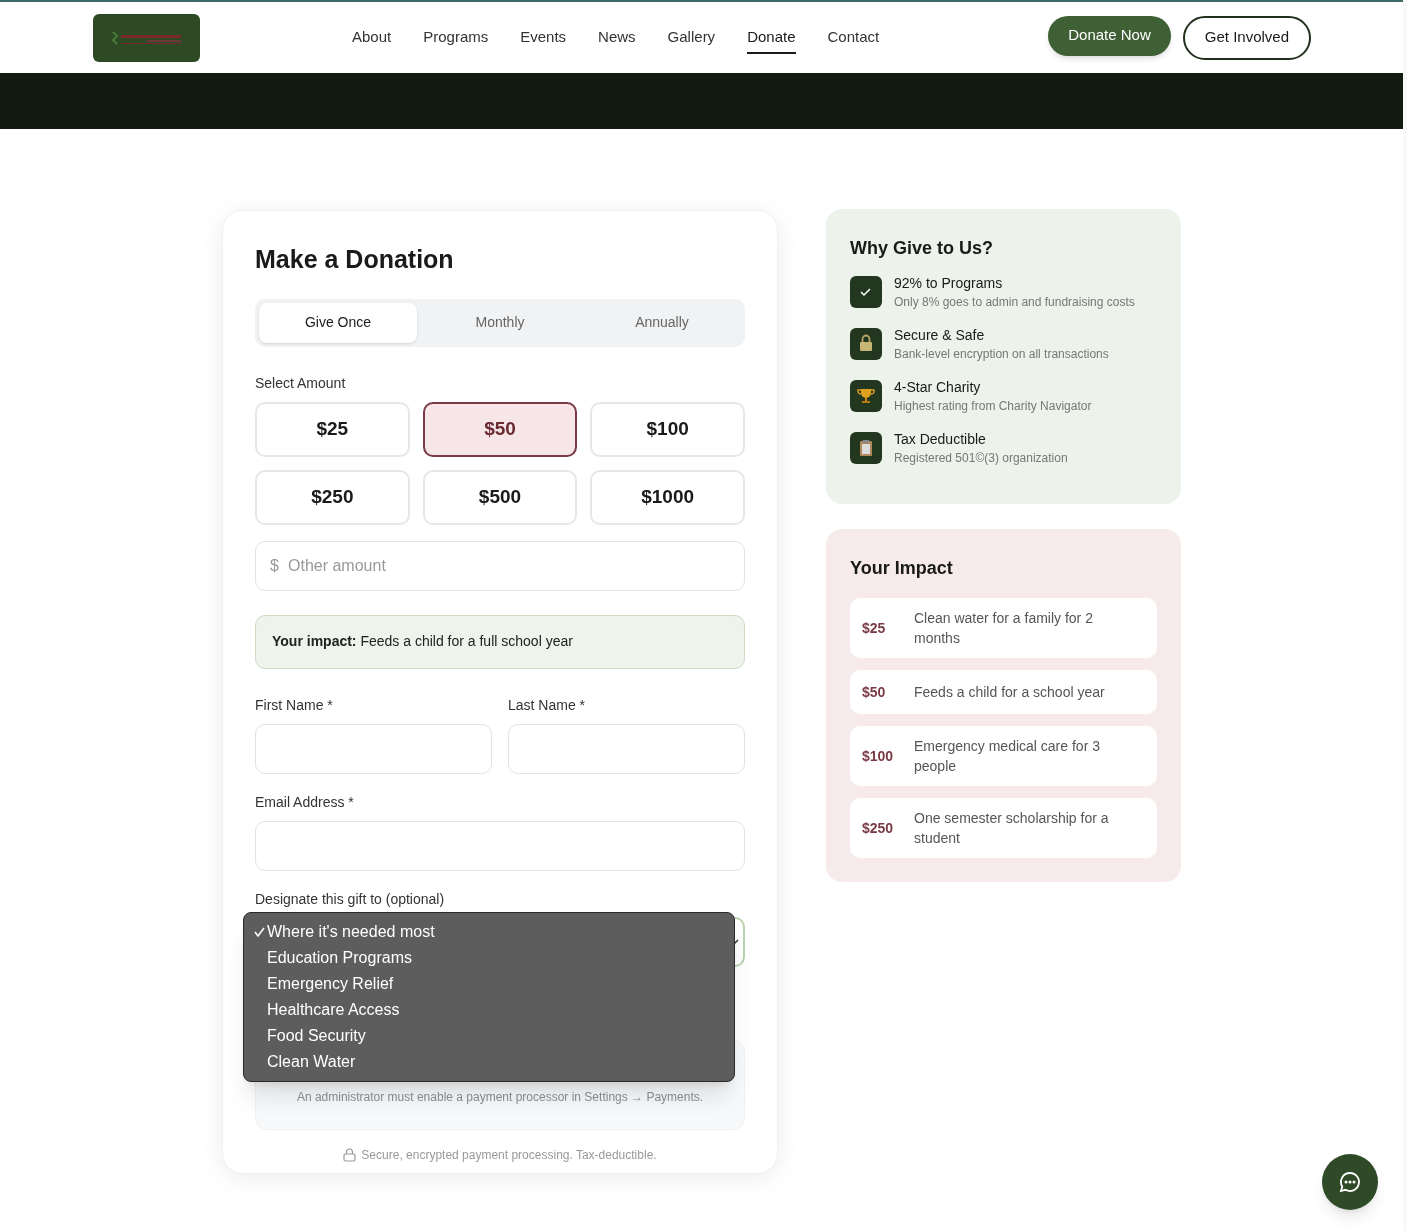 This screenshot has width=1407, height=1231. Describe the element at coordinates (667, 497) in the screenshot. I see `amount-option: $1000` at that location.